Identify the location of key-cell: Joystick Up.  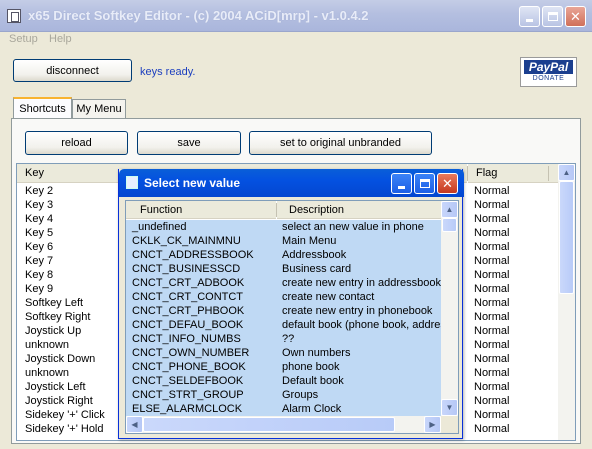
(53, 331).